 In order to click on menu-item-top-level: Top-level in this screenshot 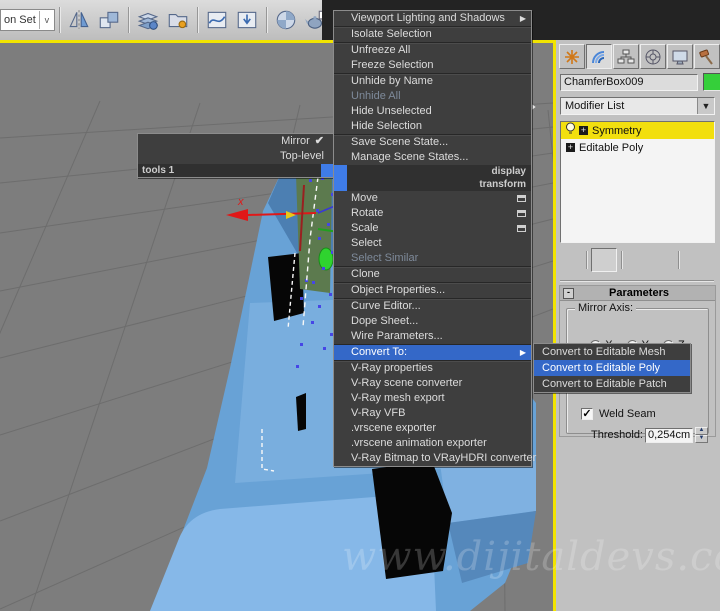, I will do `click(236, 156)`.